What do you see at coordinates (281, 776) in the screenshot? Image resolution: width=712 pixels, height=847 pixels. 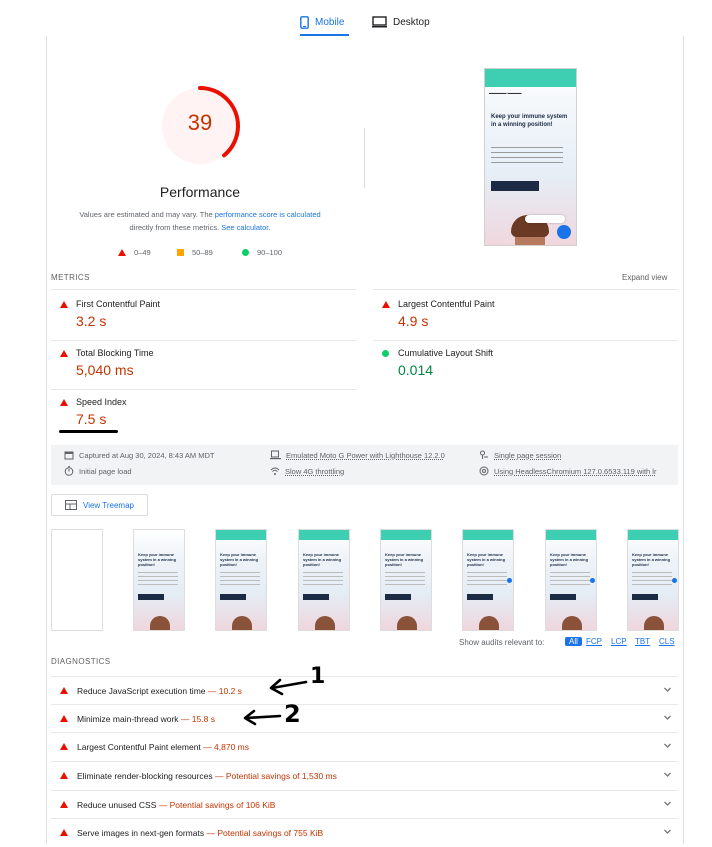 I see `diagnostic-value: Potential savings of 1,530 ms` at bounding box center [281, 776].